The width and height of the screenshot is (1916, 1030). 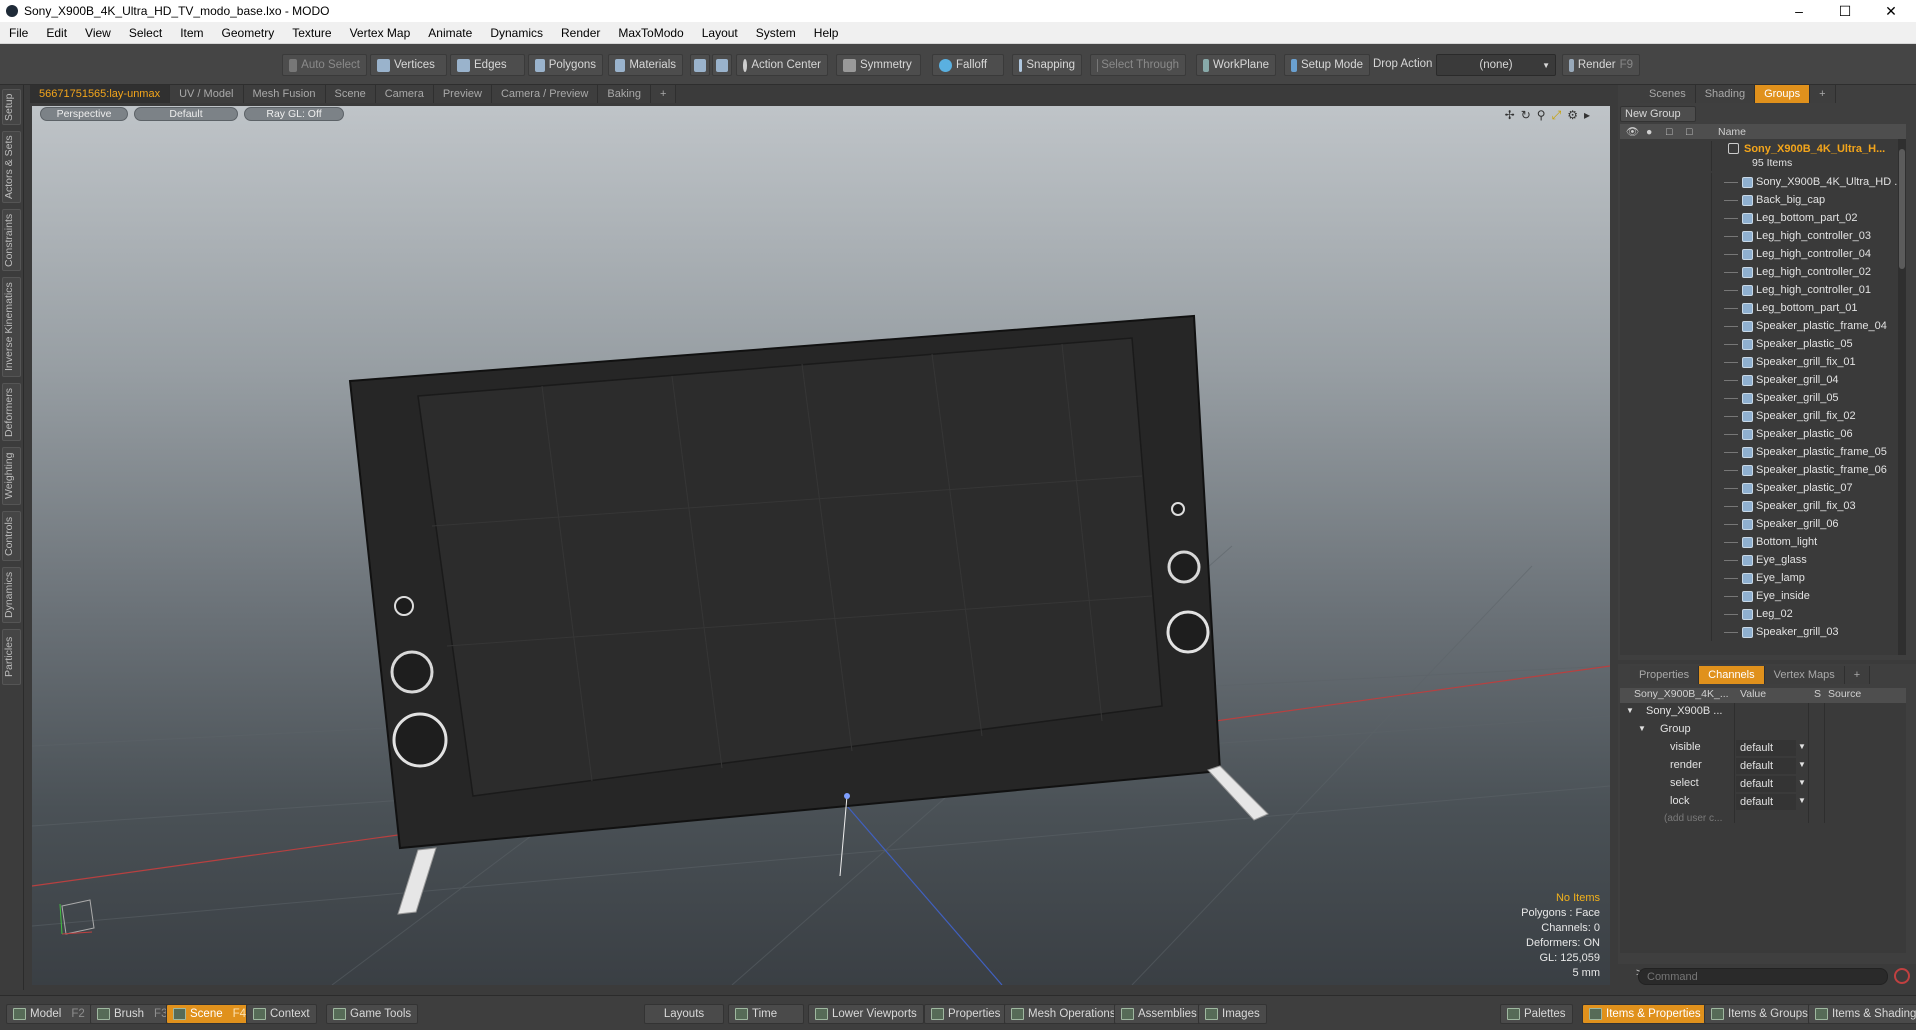 What do you see at coordinates (1536, 1014) in the screenshot?
I see `palettes-button: Palettes` at bounding box center [1536, 1014].